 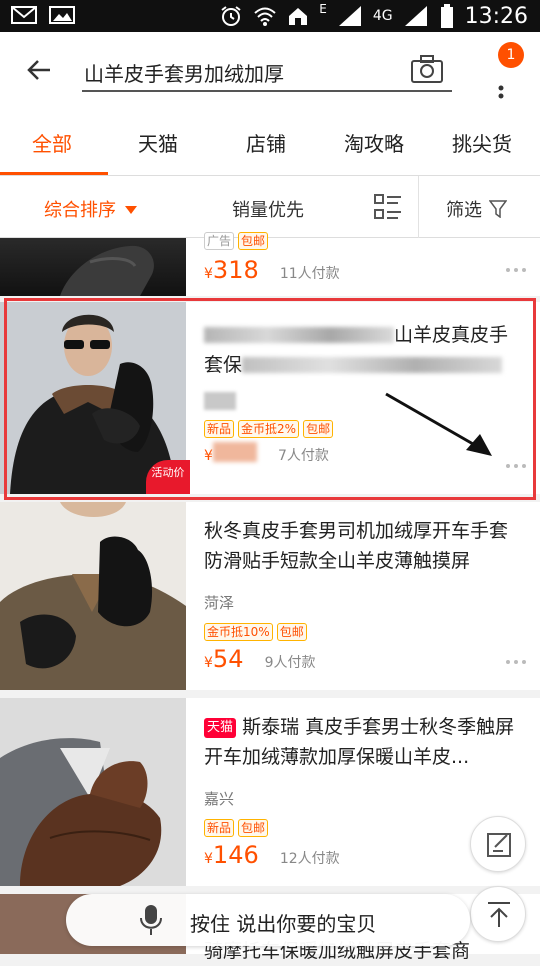 I want to click on tab-premium: 挑尖货, so click(x=482, y=142).